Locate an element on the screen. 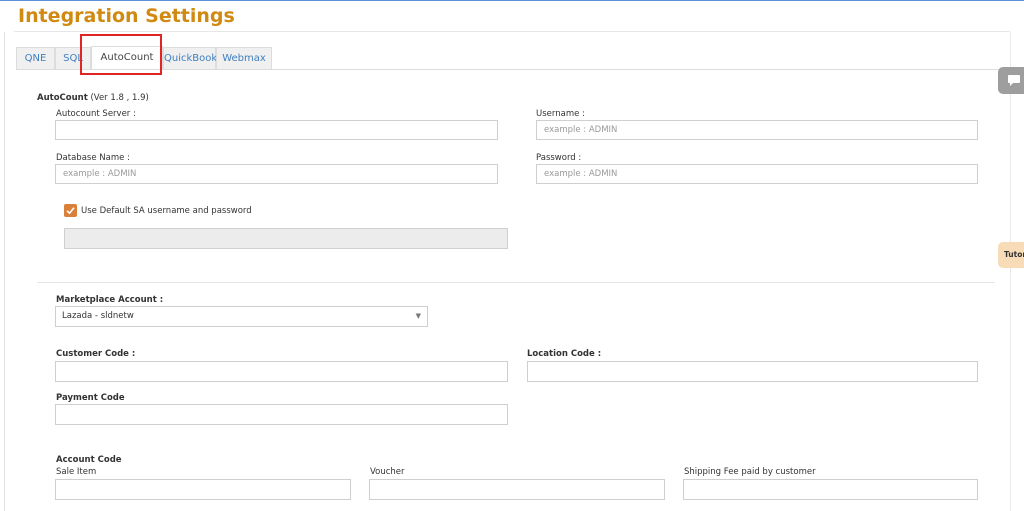 The height and width of the screenshot is (511, 1024). chat-widget-button is located at coordinates (1011, 80).